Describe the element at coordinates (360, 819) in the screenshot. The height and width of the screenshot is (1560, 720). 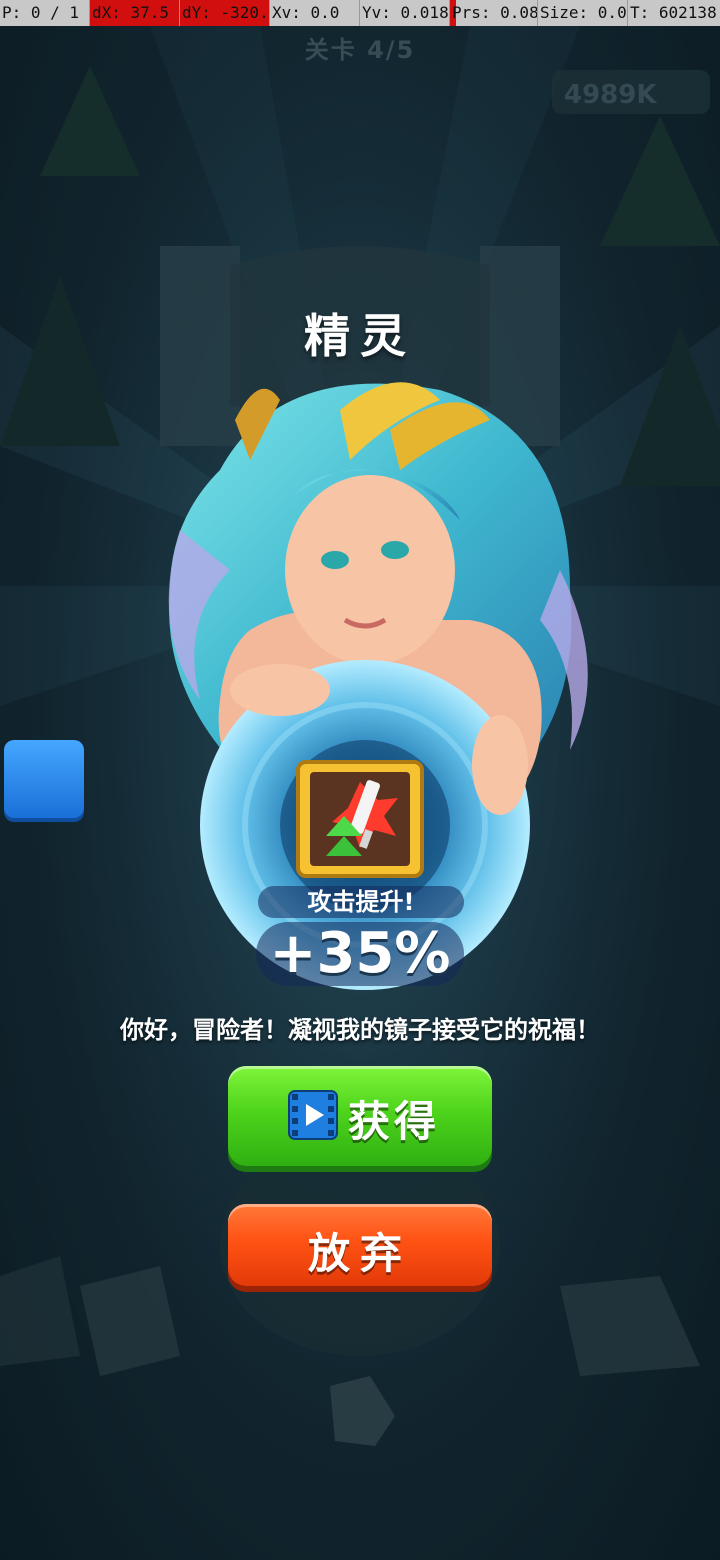
I see `attack-up-icon` at that location.